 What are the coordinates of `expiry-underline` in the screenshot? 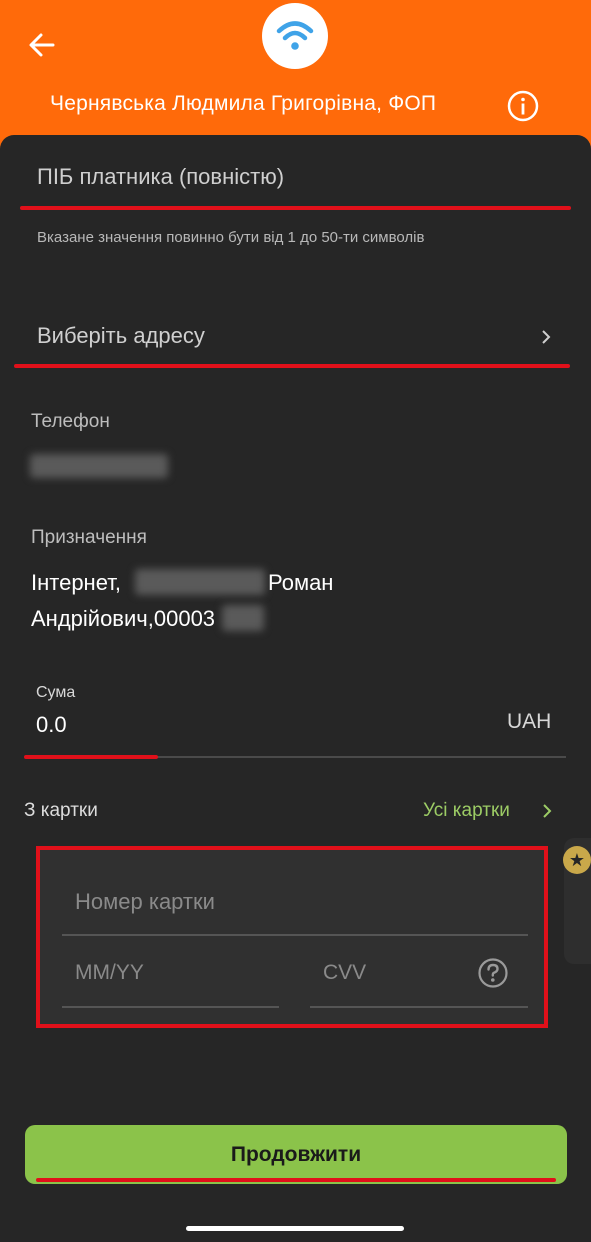 It's located at (170, 1007).